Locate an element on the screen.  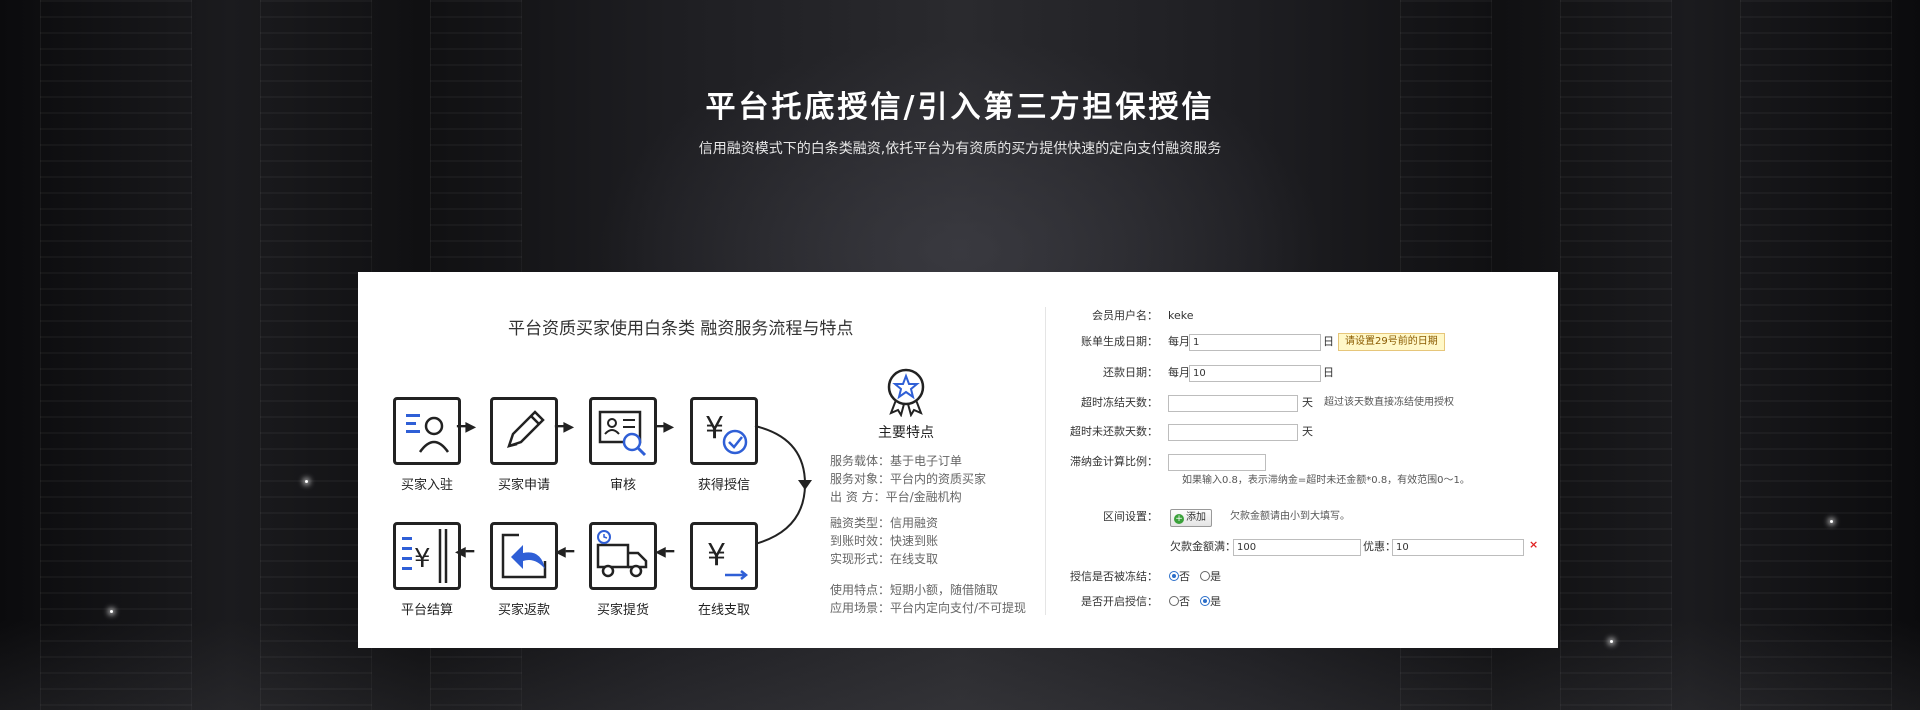
section-divider is located at coordinates (1045, 461).